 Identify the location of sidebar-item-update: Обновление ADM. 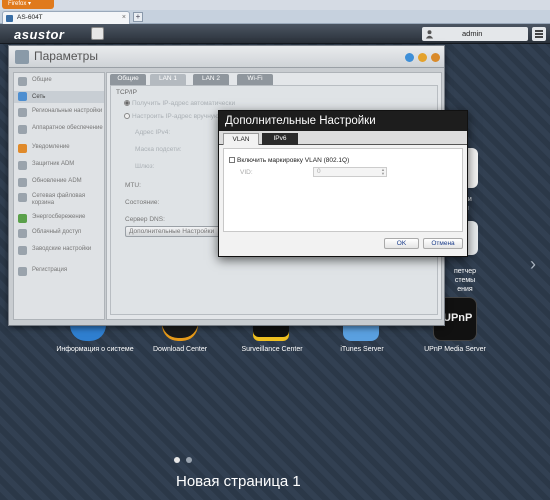
(59, 182).